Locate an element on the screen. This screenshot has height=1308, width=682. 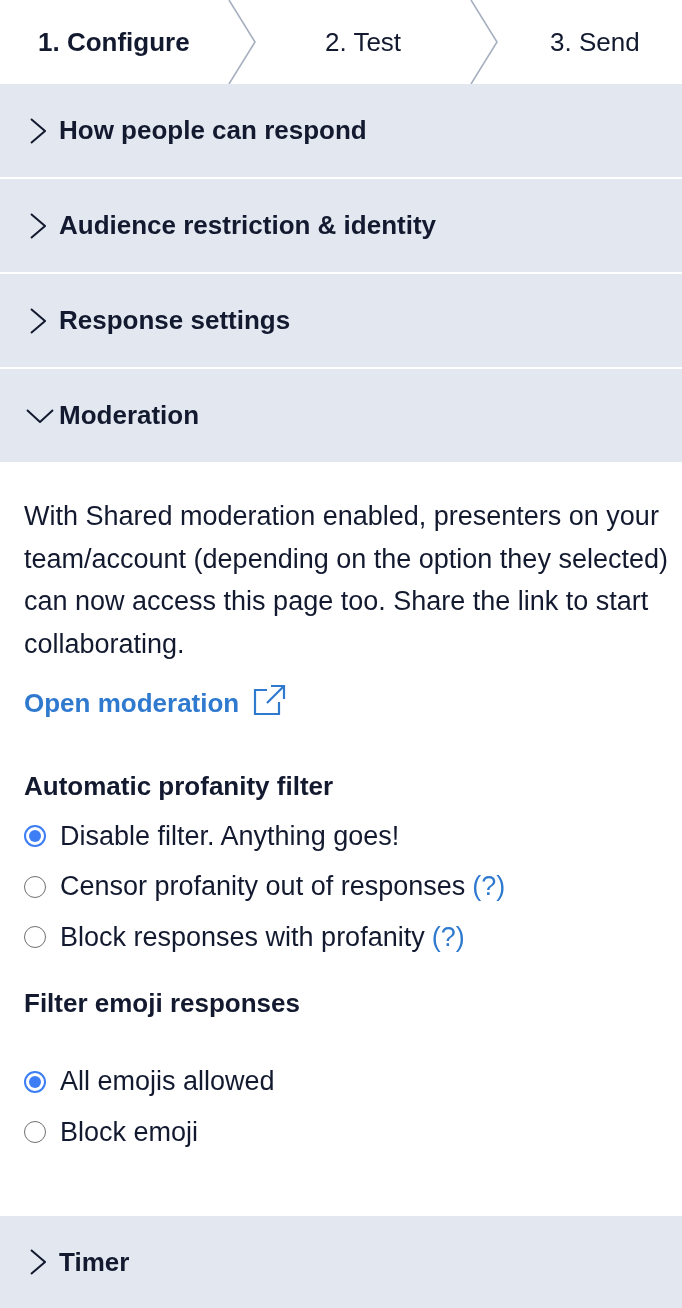
external-link-icon is located at coordinates (270, 700).